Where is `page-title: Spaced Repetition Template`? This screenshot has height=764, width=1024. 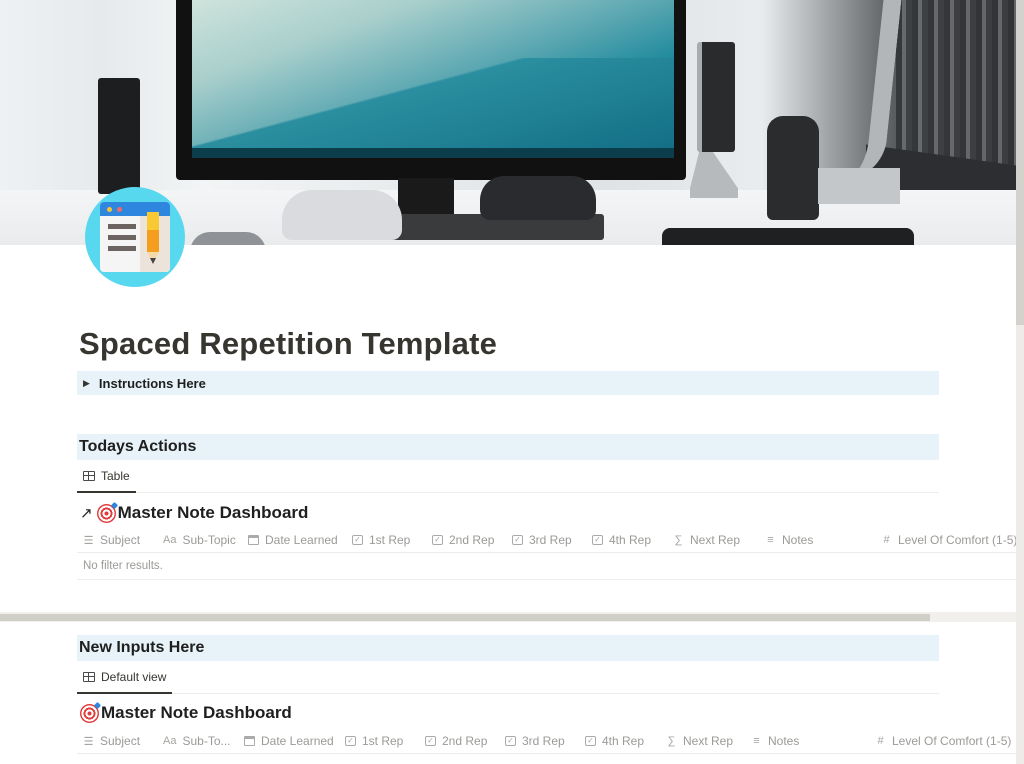 page-title: Spaced Repetition Template is located at coordinates (288, 344).